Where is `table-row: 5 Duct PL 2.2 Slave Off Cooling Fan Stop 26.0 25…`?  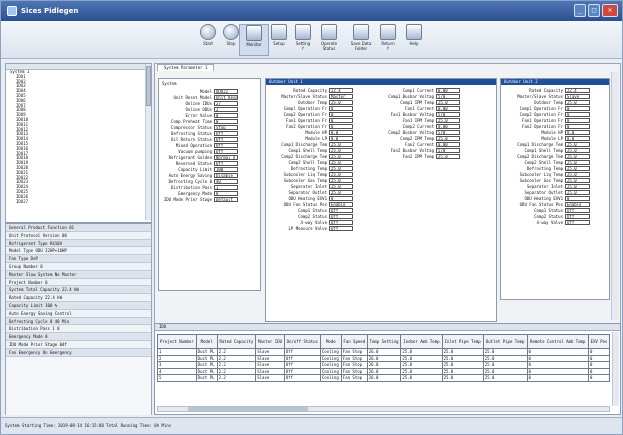
table-row: 5 Duct PL 2.2 Slave Off Cooling Fan Stop 26.0 25… is located at coordinates (384, 378).